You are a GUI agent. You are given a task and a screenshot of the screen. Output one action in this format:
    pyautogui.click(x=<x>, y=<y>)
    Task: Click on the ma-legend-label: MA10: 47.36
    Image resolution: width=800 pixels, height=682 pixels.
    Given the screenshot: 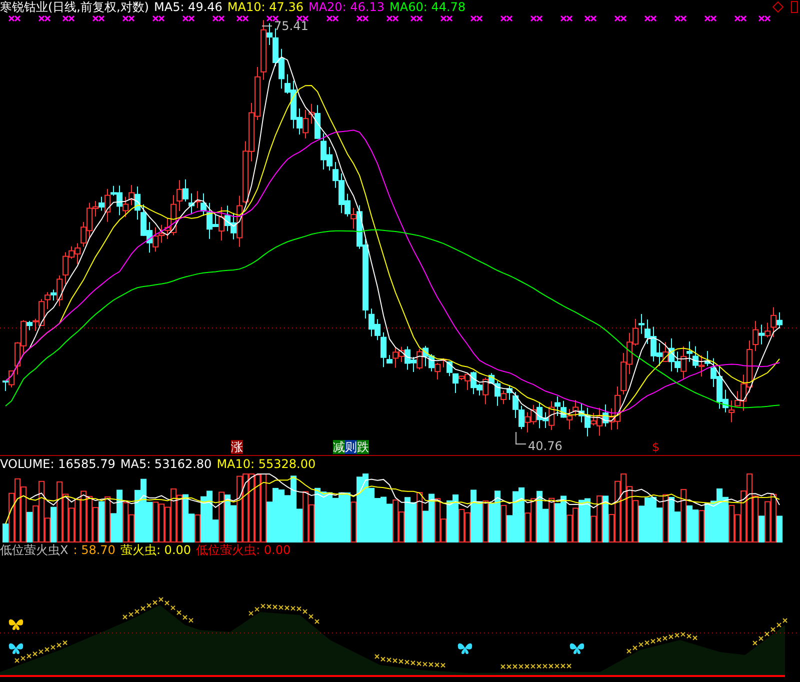 What is the action you would take?
    pyautogui.click(x=265, y=7)
    